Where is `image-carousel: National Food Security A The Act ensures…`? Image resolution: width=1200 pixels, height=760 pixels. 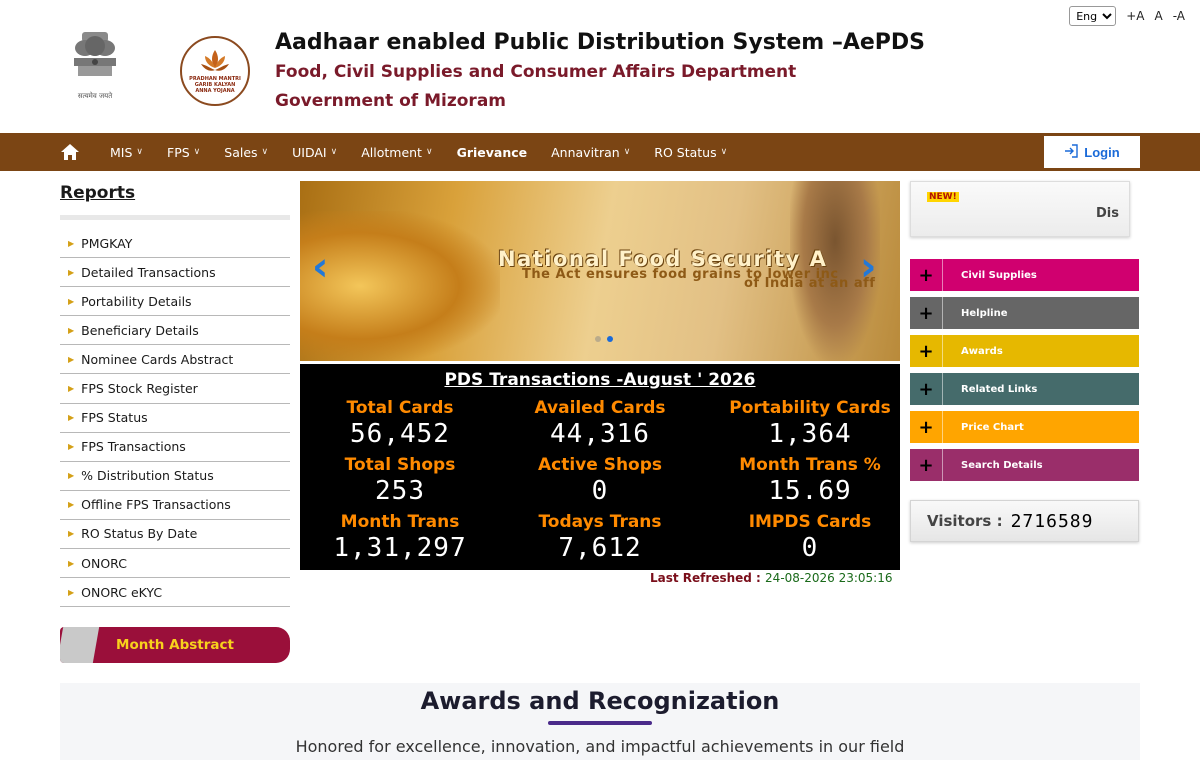
image-carousel: National Food Security A The Act ensures… is located at coordinates (600, 271).